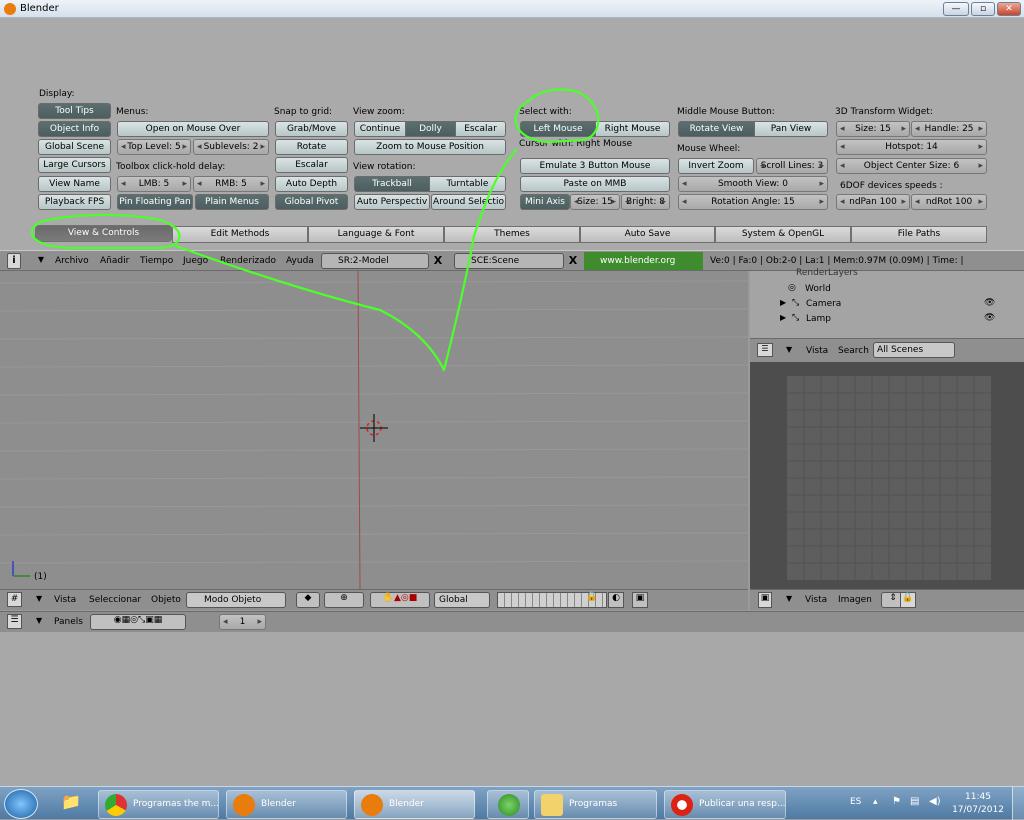 This screenshot has width=1024, height=820. I want to click on tray-expand-icon: ▴, so click(875, 802).